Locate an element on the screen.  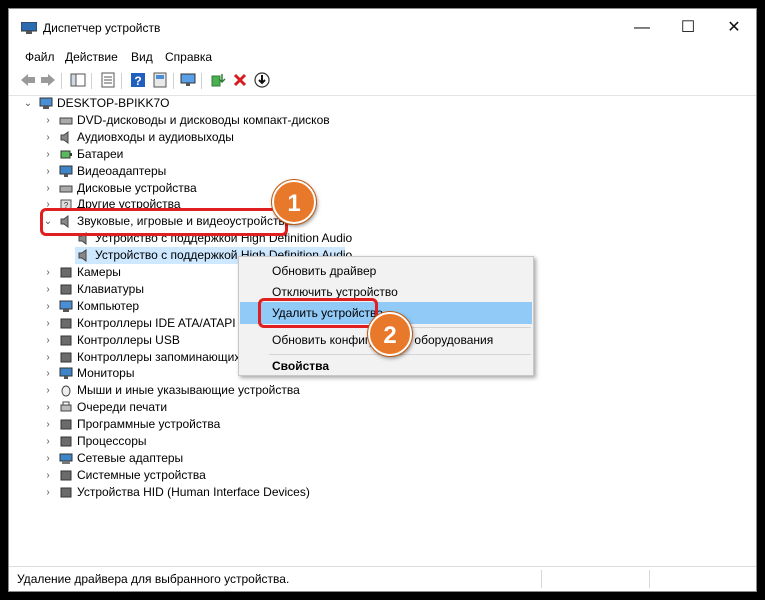
menu-item-label: Свойства is located at coordinates (301, 366).